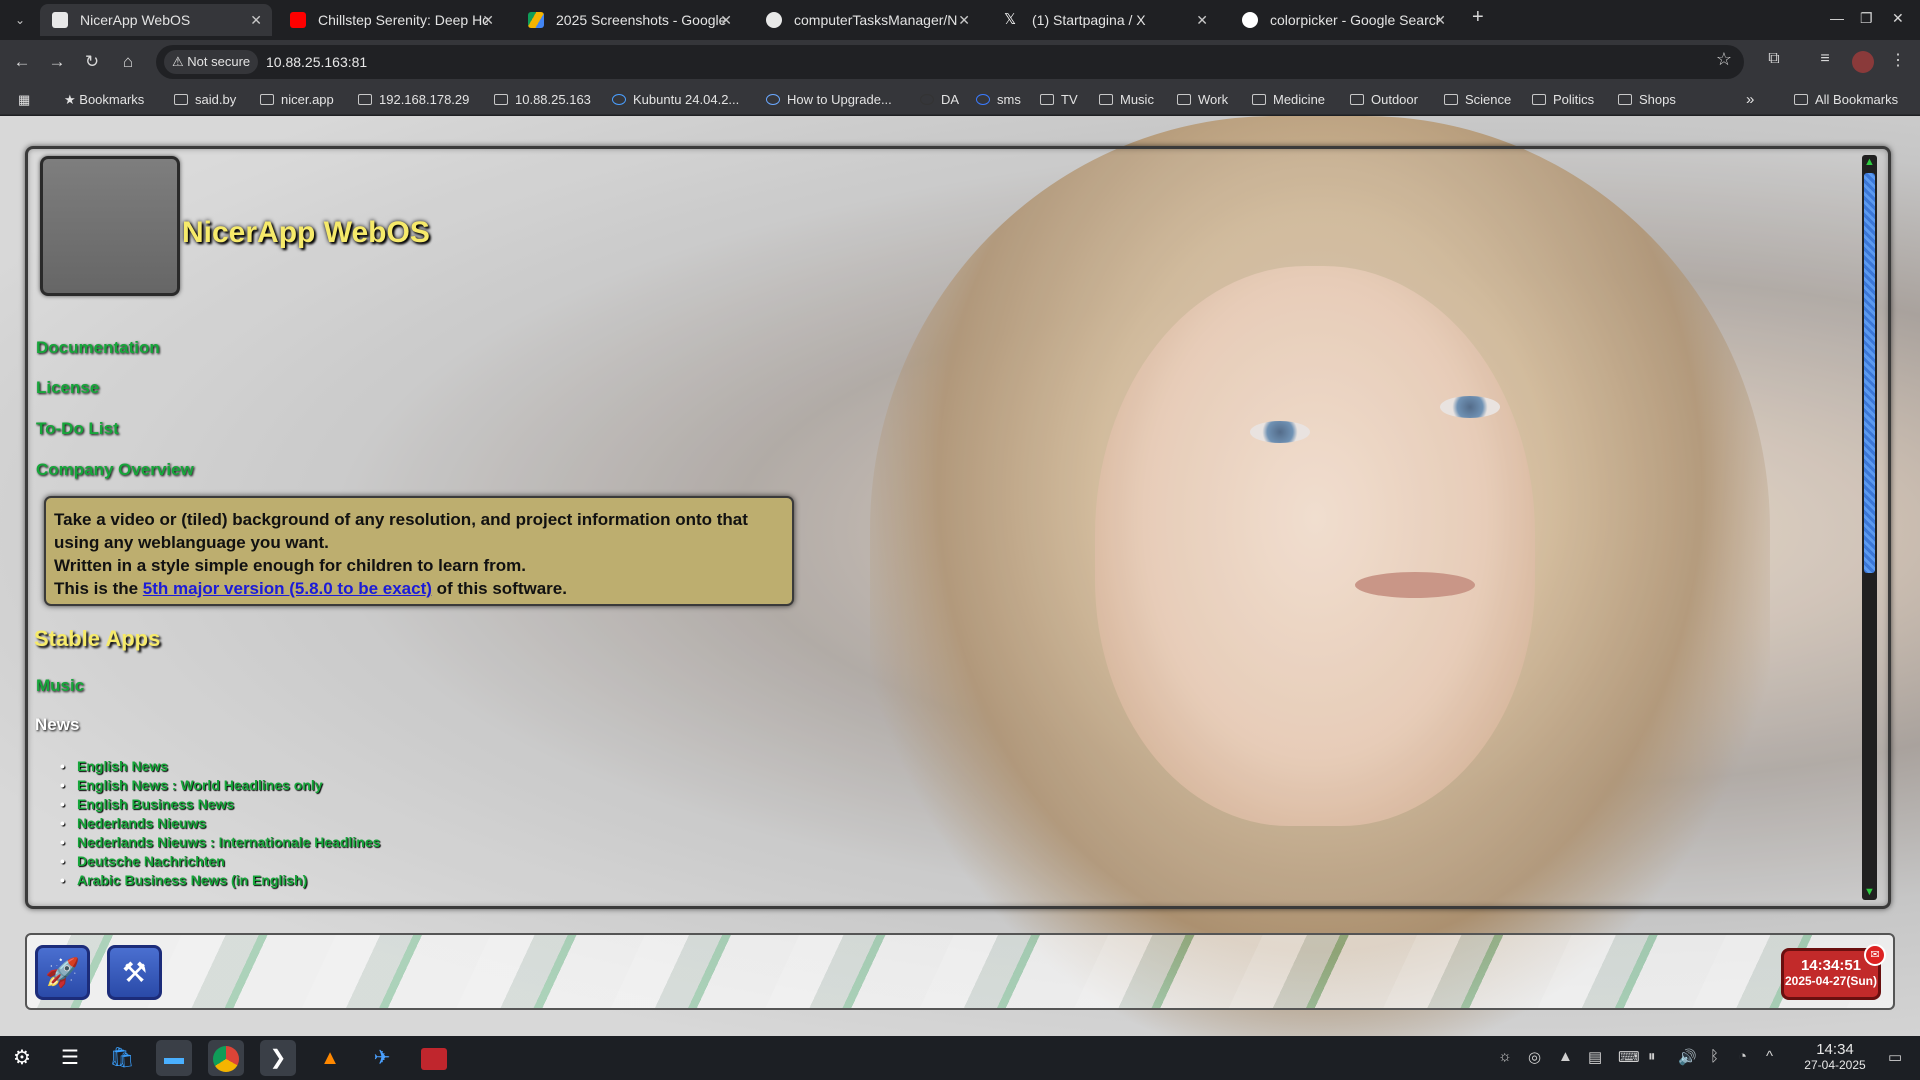  What do you see at coordinates (220, 785) in the screenshot?
I see `news-link: English News : World Headlines only` at bounding box center [220, 785].